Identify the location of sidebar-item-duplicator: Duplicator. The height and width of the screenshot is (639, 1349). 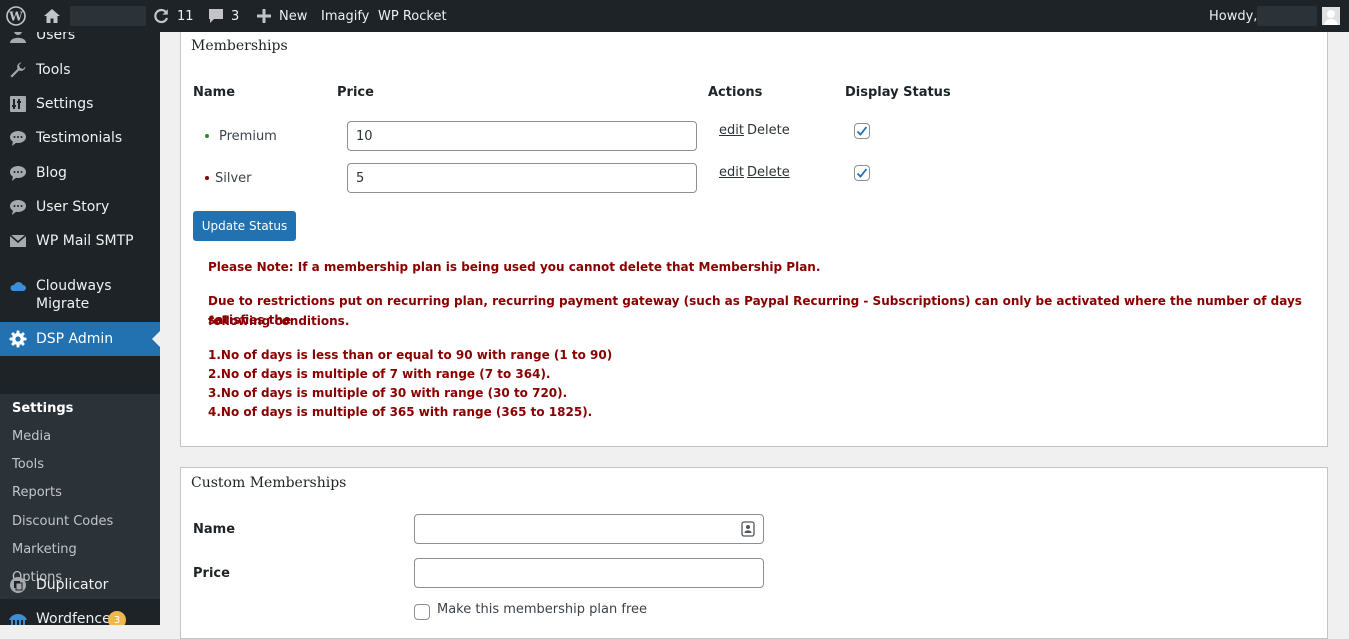
(80, 585).